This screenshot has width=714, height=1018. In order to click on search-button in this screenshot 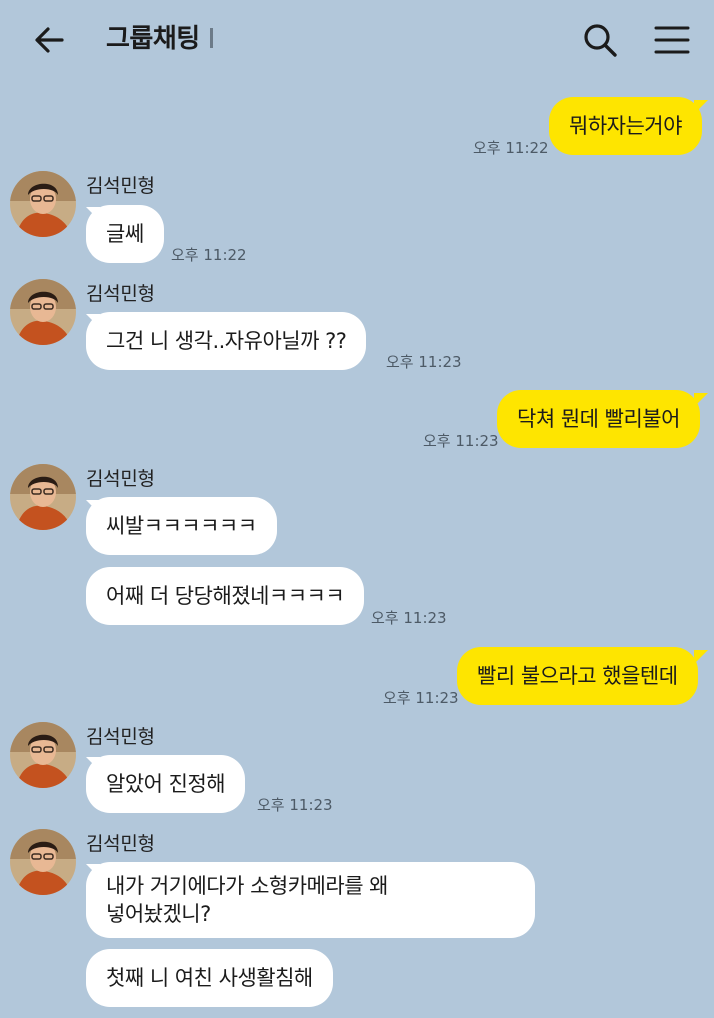, I will do `click(600, 40)`.